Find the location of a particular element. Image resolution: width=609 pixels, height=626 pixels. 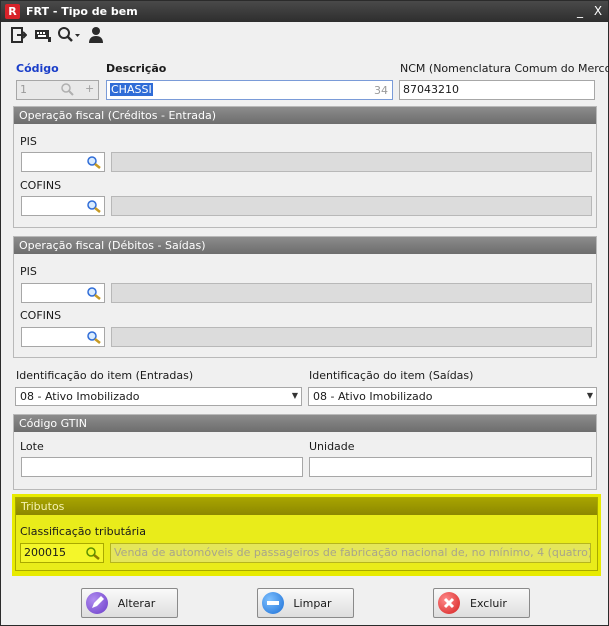

ncm-value: 87043210 is located at coordinates (431, 89).